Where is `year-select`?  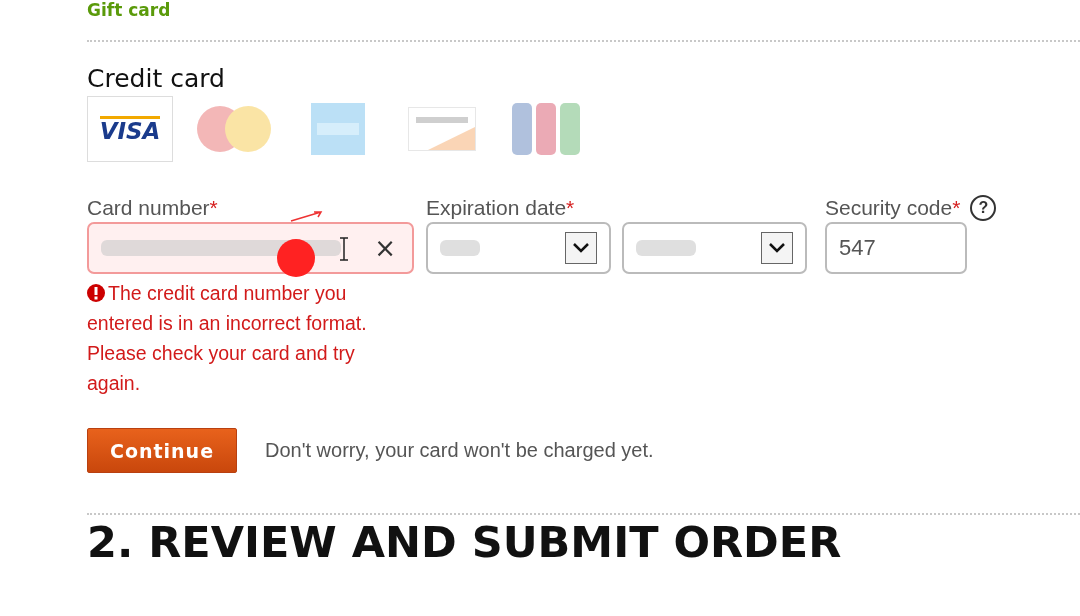 year-select is located at coordinates (714, 248).